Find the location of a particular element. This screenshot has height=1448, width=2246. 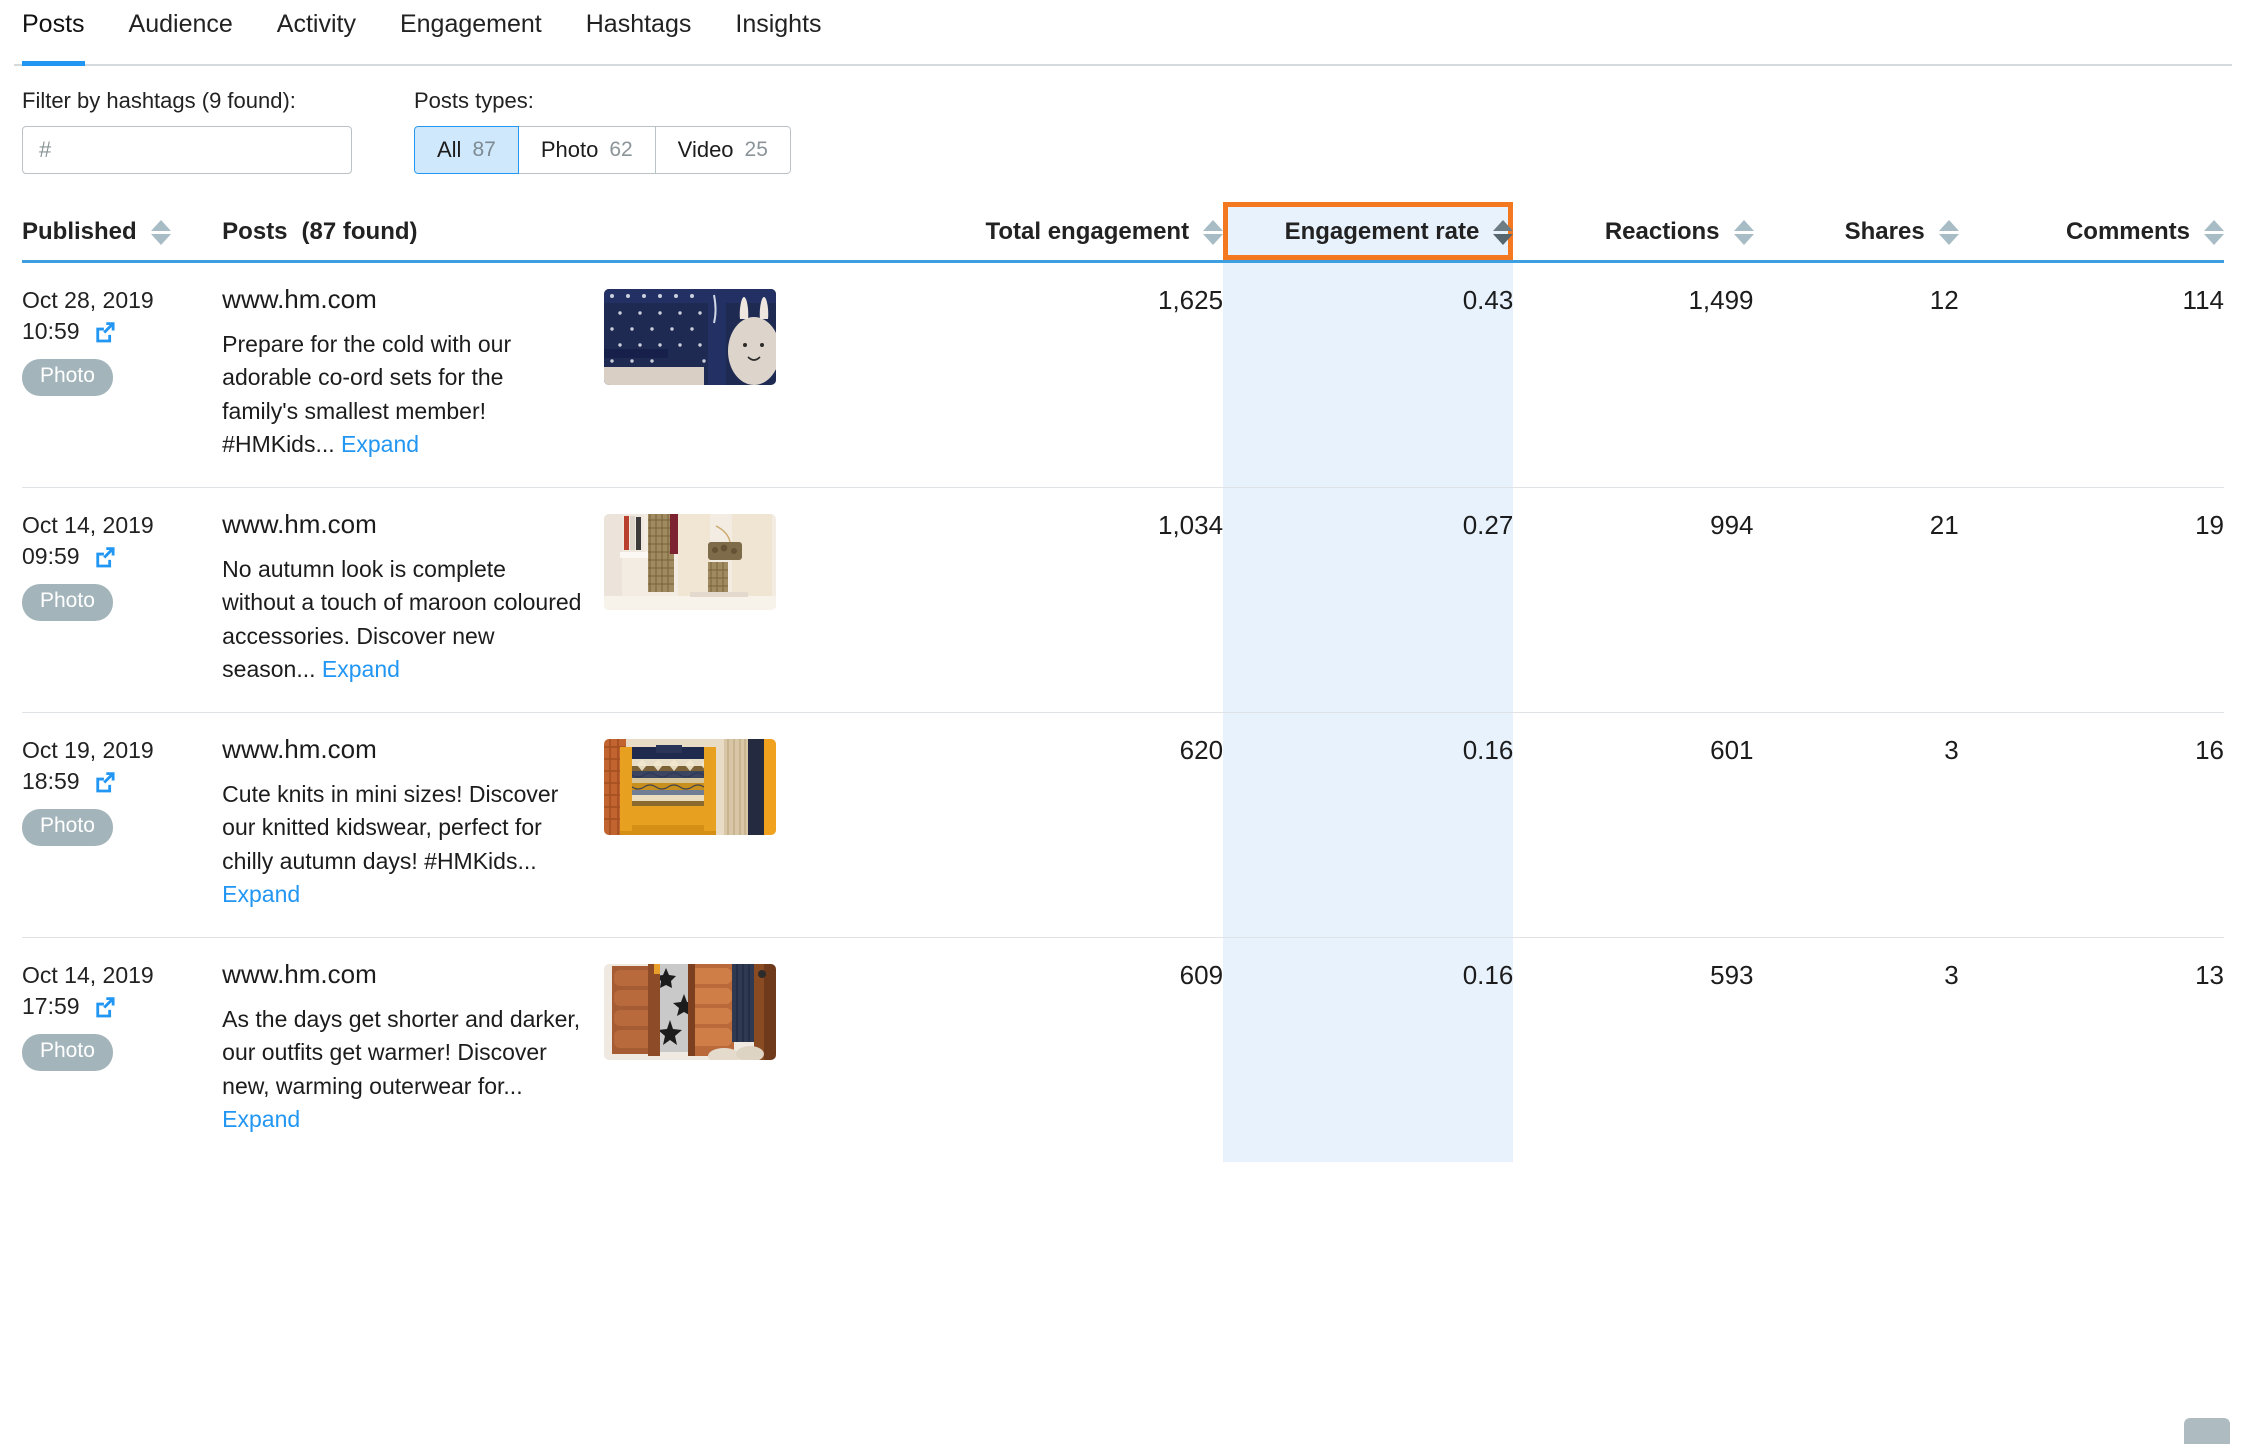

hashtag-search-input is located at coordinates (187, 150).